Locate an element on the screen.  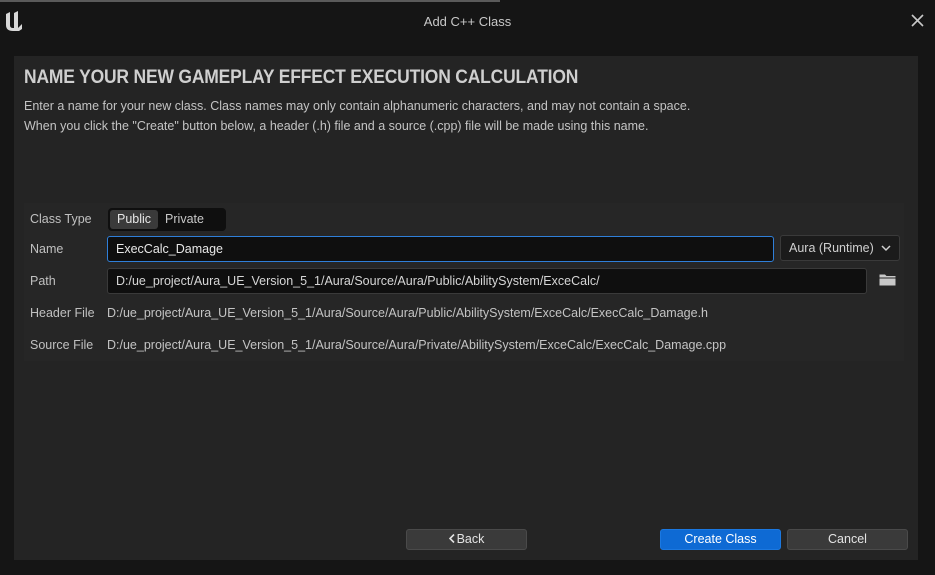
back-button: Back is located at coordinates (466, 539).